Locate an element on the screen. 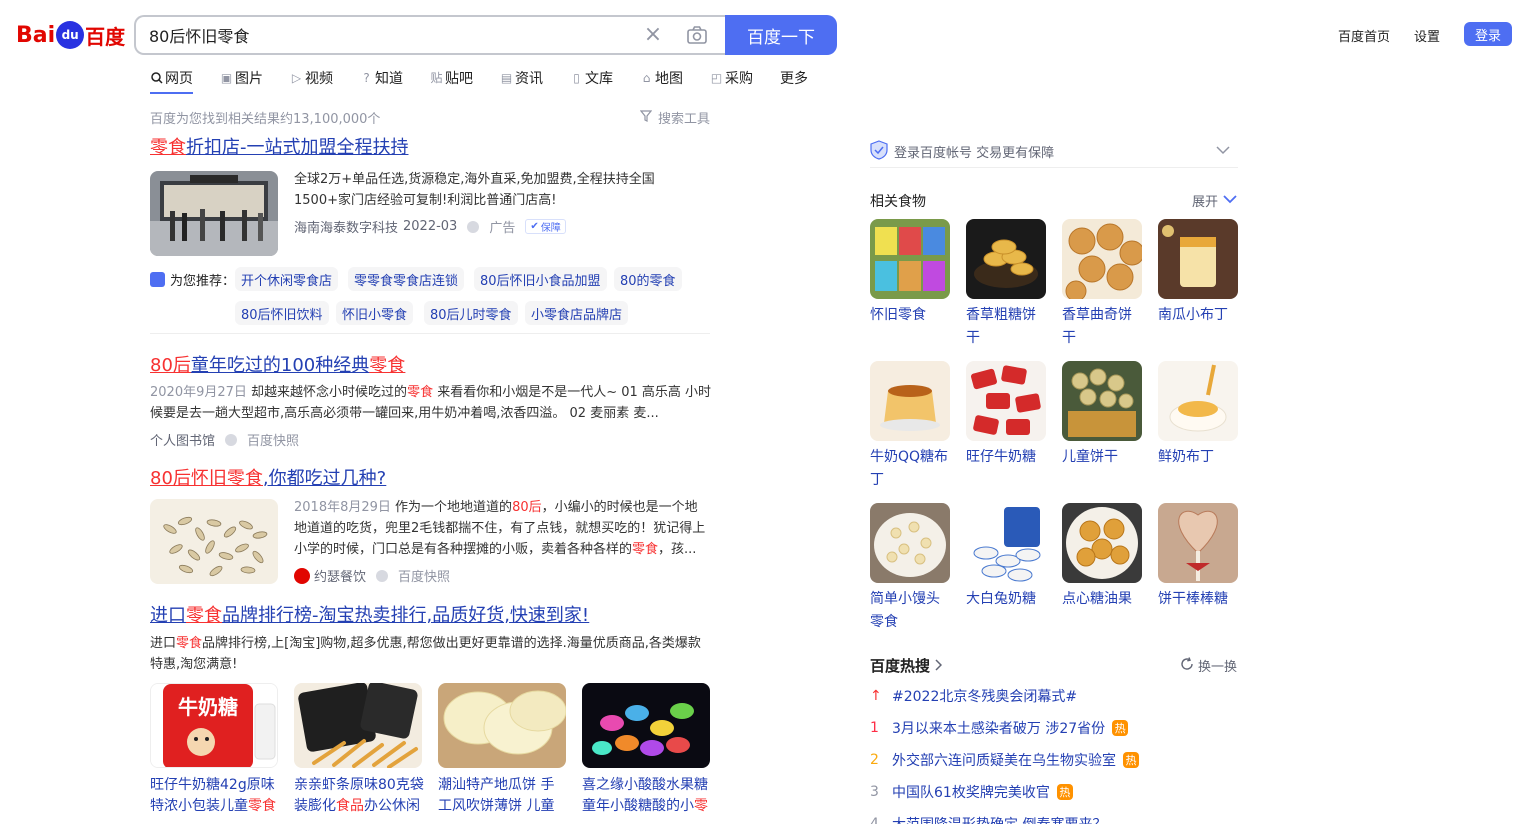  chevron-right-icon is located at coordinates (938, 666).